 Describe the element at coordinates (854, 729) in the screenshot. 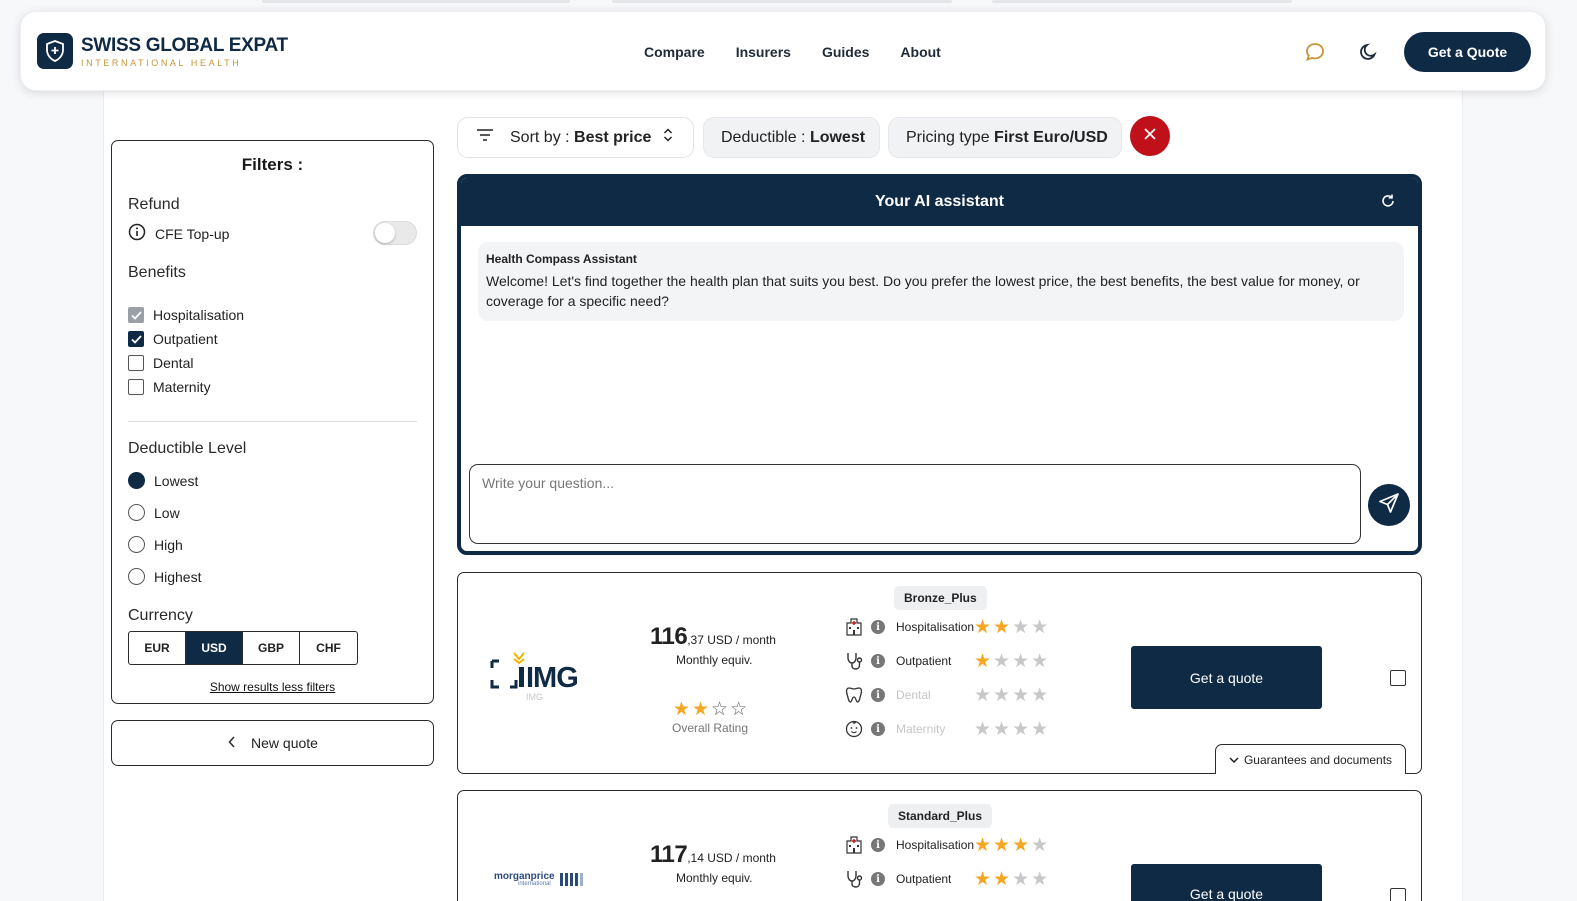

I see `baby-icon` at that location.